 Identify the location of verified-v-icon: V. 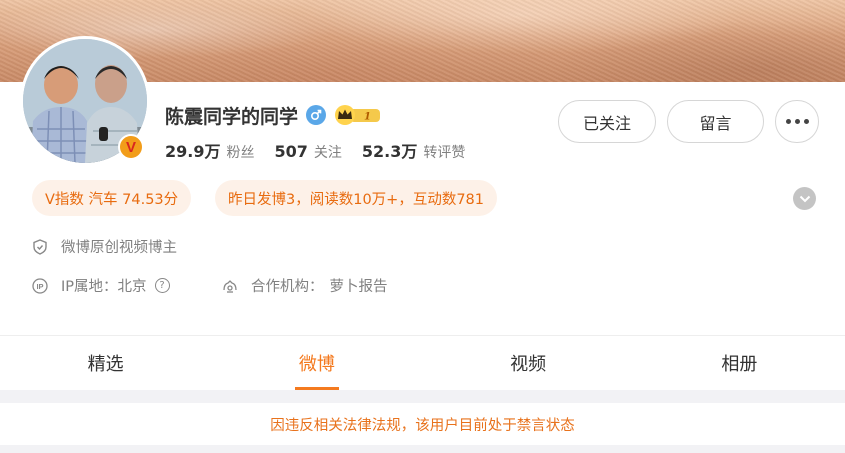
(131, 147).